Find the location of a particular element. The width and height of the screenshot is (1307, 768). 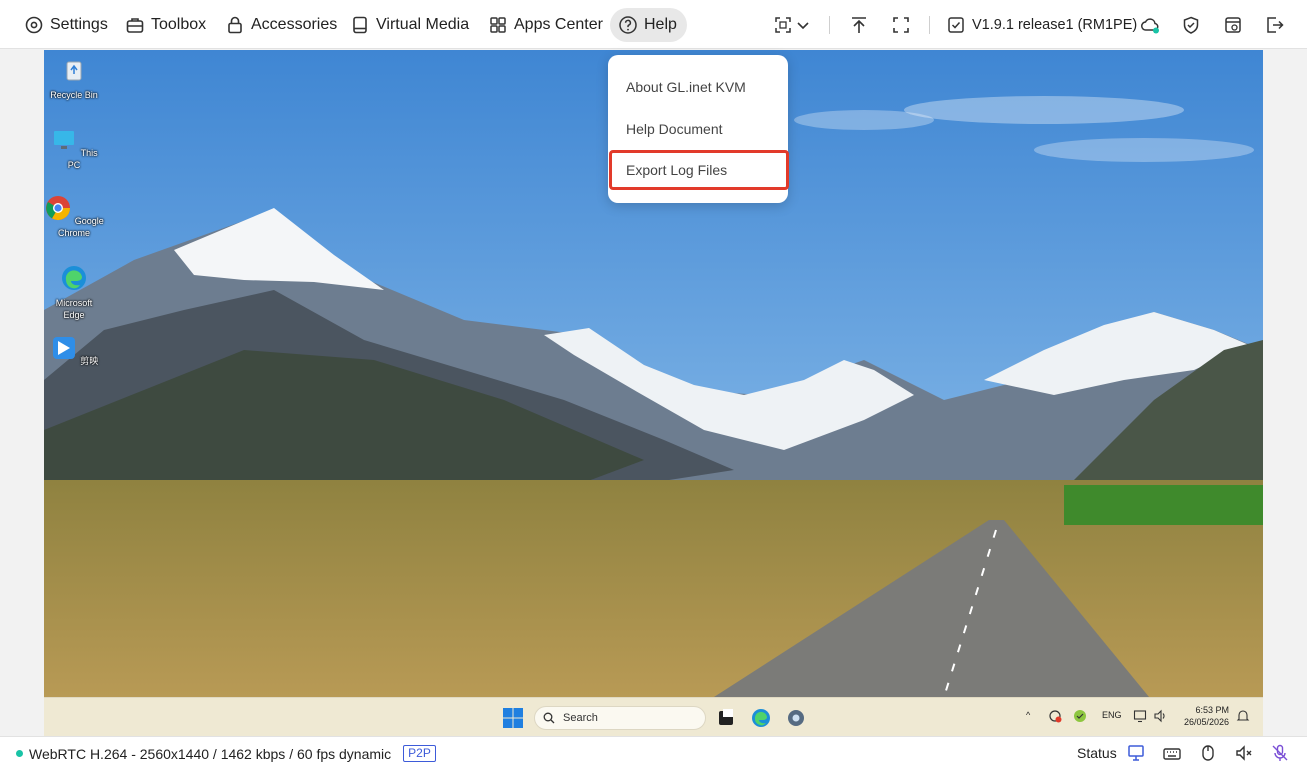

menu-item-about: About GL.inet KVM is located at coordinates (698, 87).